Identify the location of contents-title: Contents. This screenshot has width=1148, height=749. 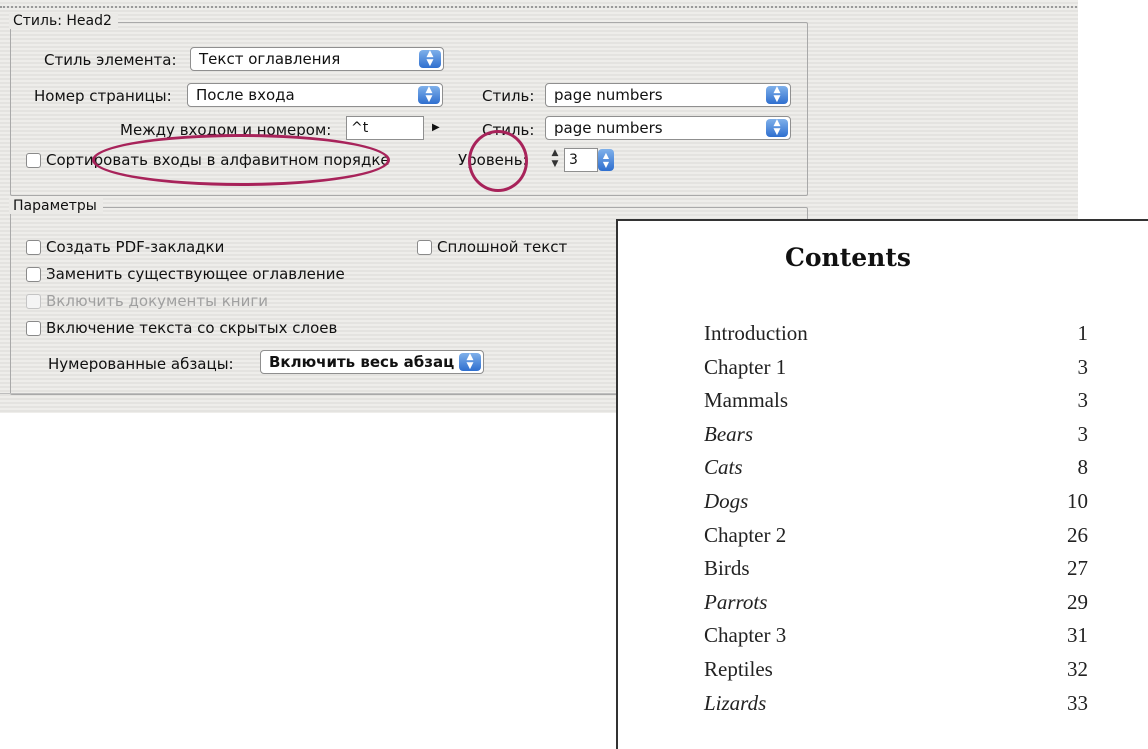
(847, 257).